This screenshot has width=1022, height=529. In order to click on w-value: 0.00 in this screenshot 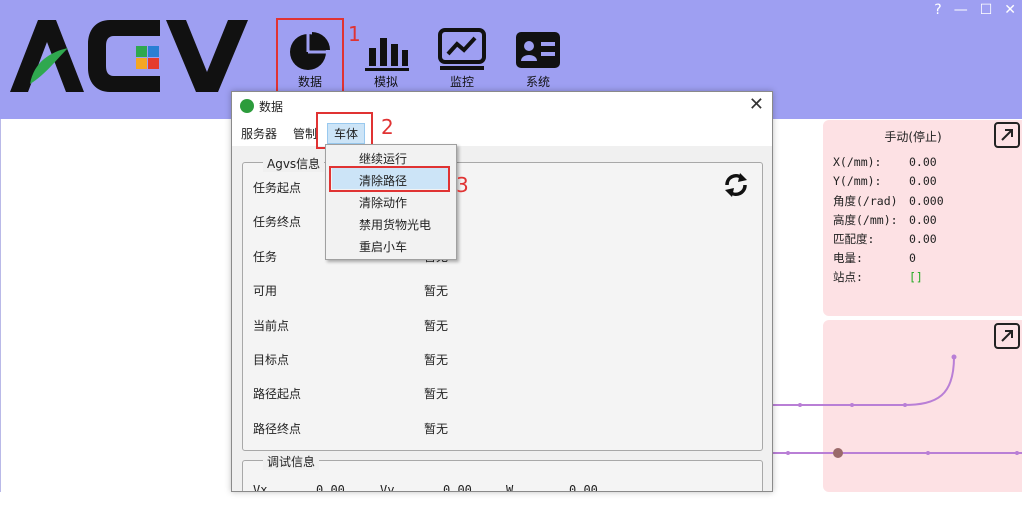, I will do `click(583, 487)`.